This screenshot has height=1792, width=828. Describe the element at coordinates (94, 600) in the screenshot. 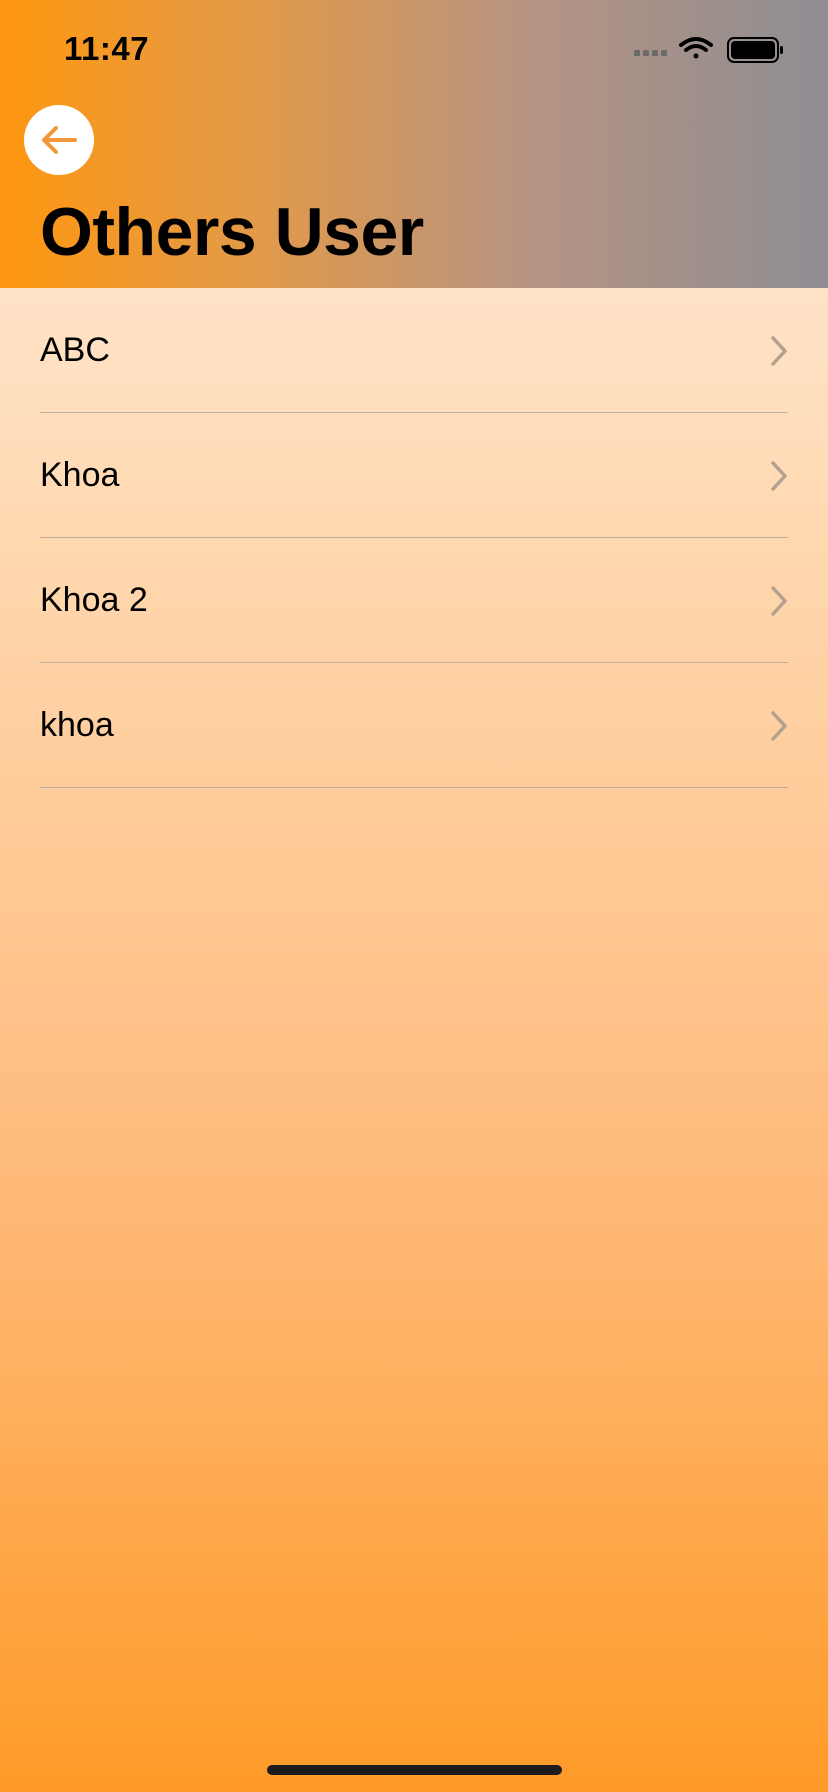

I see `user-name: Khoa 2` at that location.